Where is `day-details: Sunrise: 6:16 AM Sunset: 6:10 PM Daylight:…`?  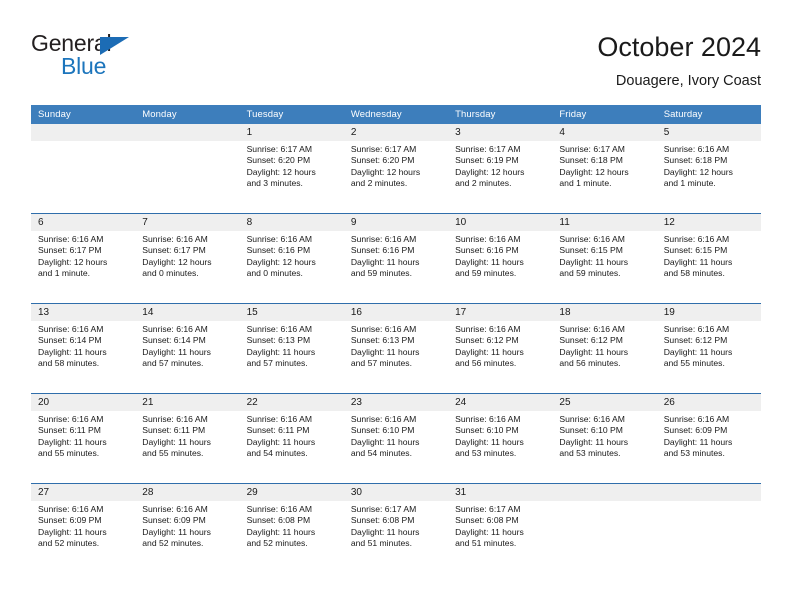 day-details: Sunrise: 6:16 AM Sunset: 6:10 PM Daylight:… is located at coordinates (604, 435).